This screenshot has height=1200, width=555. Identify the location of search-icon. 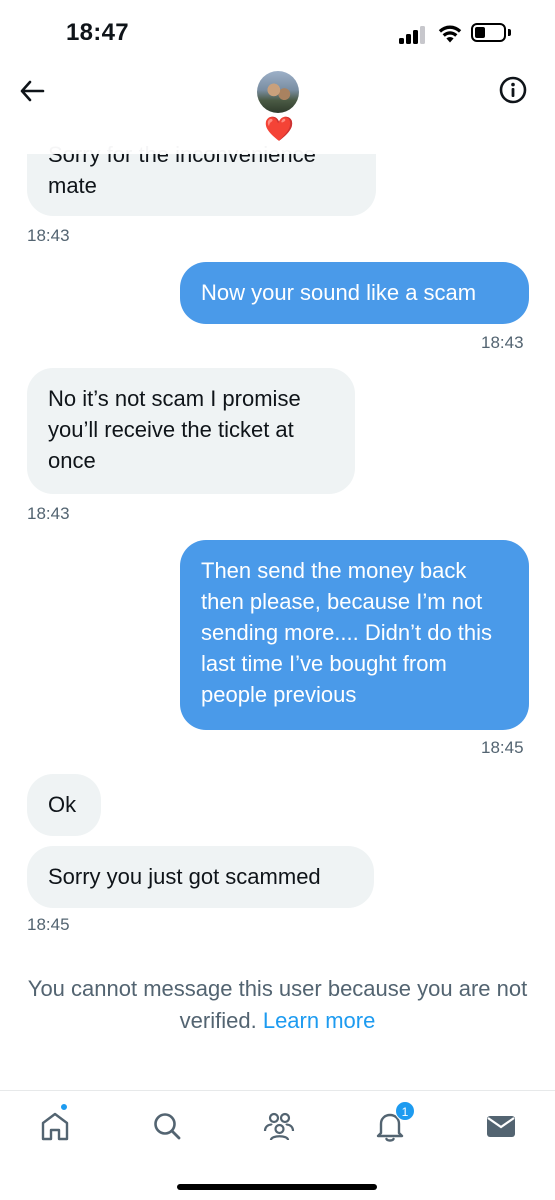
(167, 1126).